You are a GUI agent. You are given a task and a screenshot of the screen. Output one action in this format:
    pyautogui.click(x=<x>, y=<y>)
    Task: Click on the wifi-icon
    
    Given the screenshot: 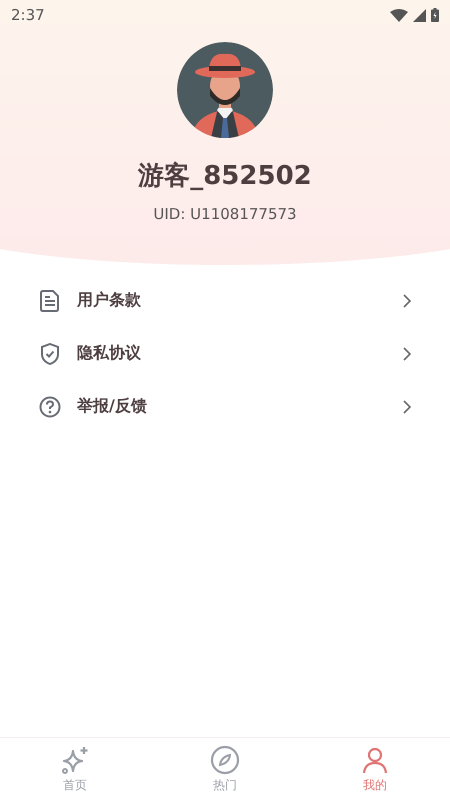 What is the action you would take?
    pyautogui.click(x=399, y=15)
    